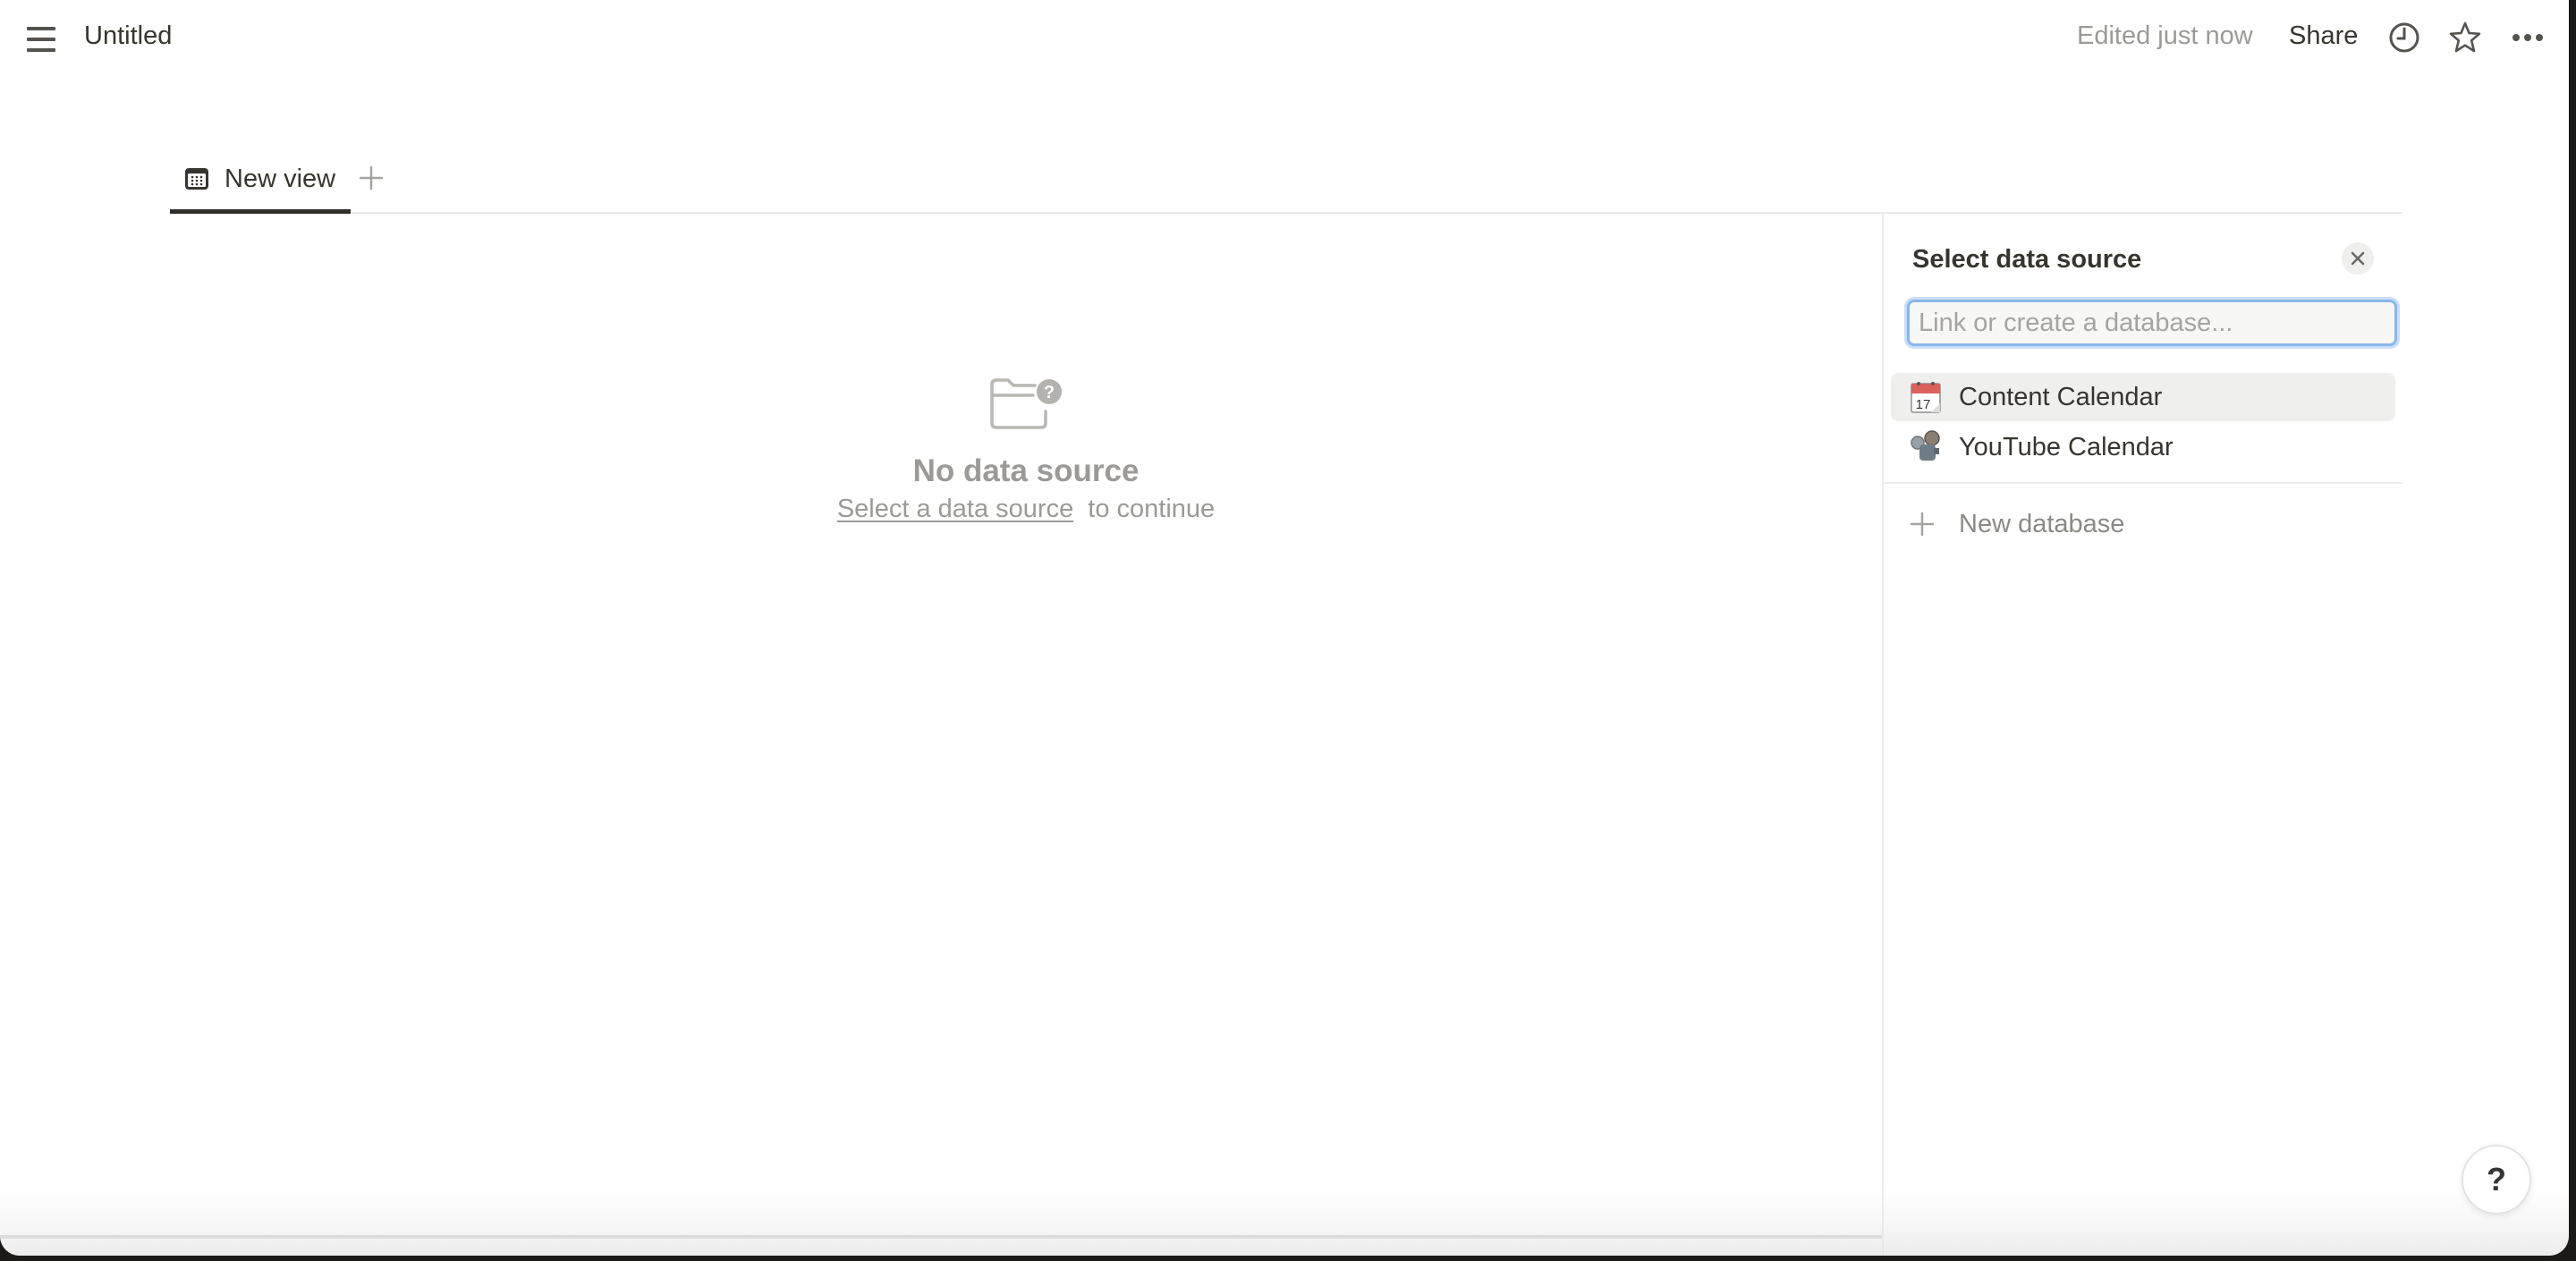 The height and width of the screenshot is (1261, 2576). Describe the element at coordinates (2152, 323) in the screenshot. I see `database-search-input` at that location.